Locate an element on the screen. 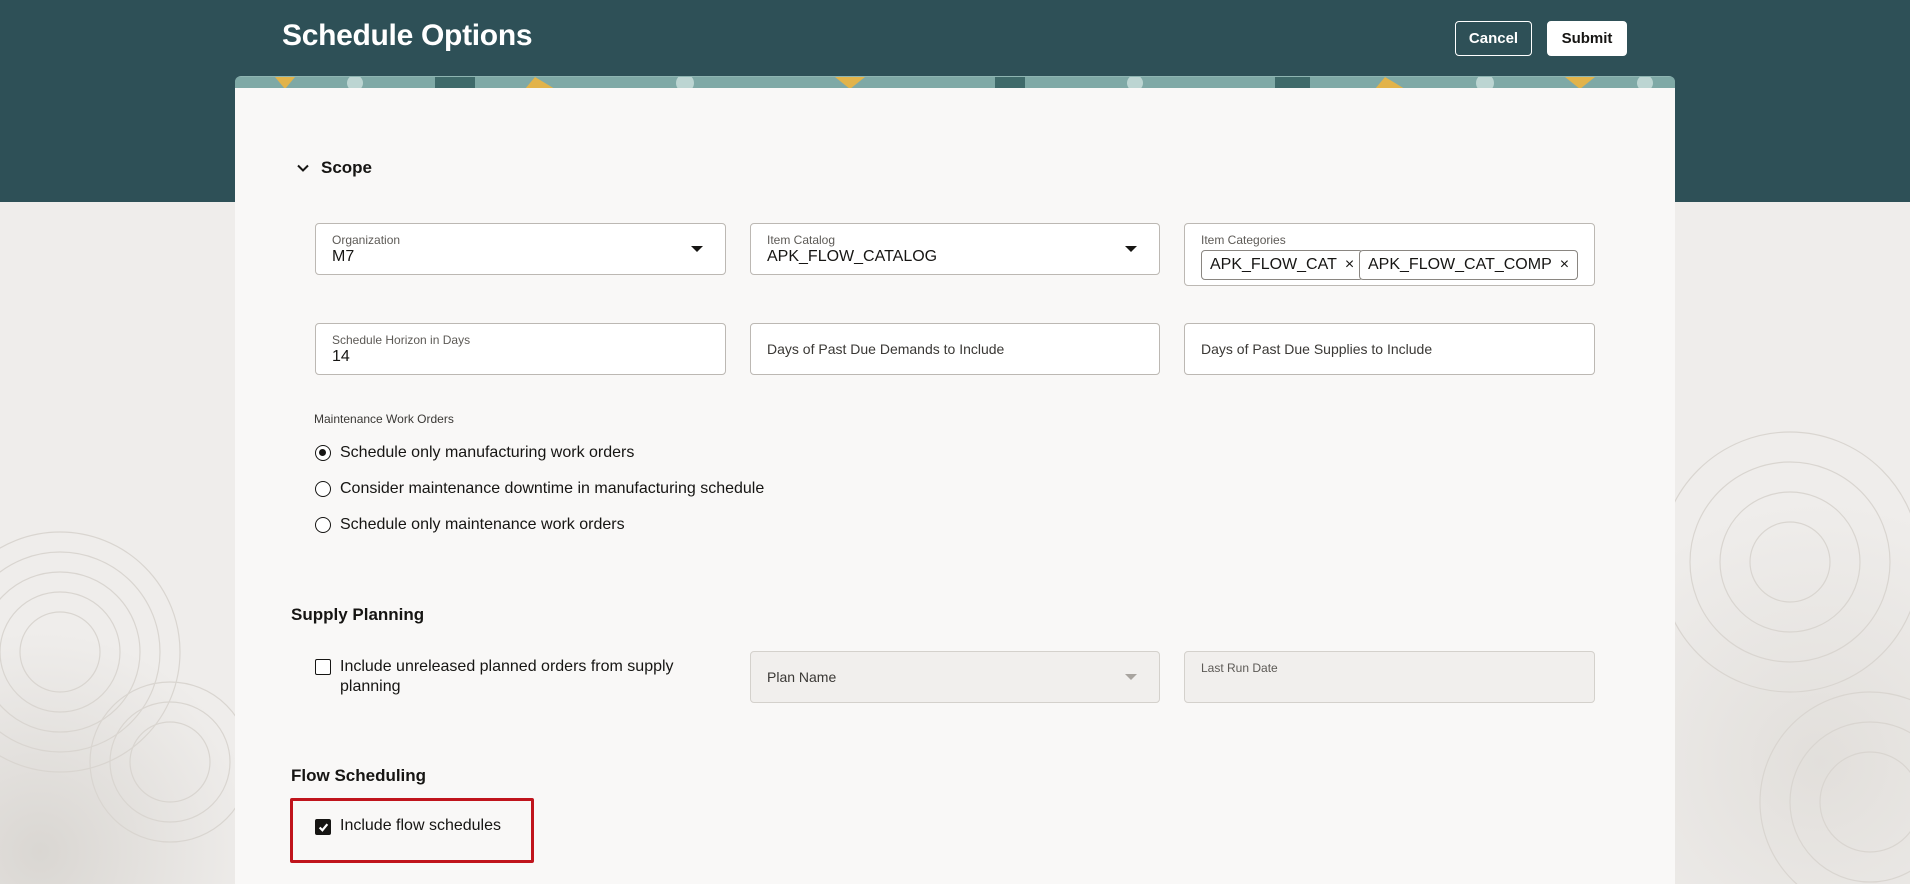 The width and height of the screenshot is (1910, 884). submit-button: Submit is located at coordinates (1587, 38).